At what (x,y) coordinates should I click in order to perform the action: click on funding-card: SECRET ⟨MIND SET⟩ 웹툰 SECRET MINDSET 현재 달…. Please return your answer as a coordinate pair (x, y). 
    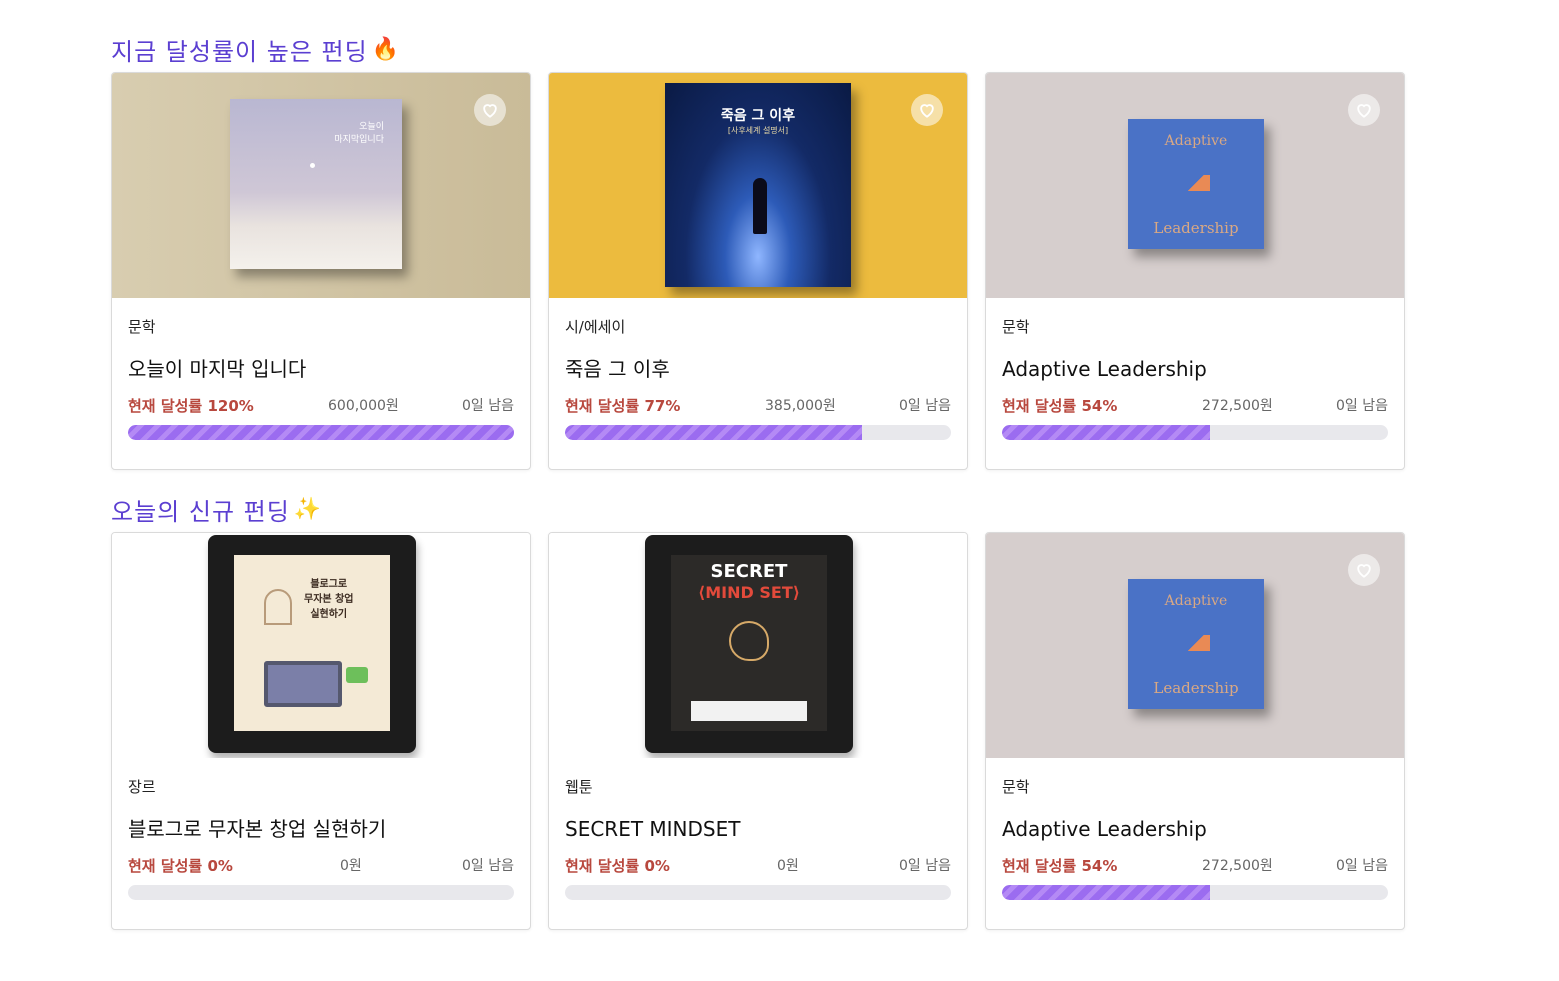
    Looking at the image, I should click on (758, 731).